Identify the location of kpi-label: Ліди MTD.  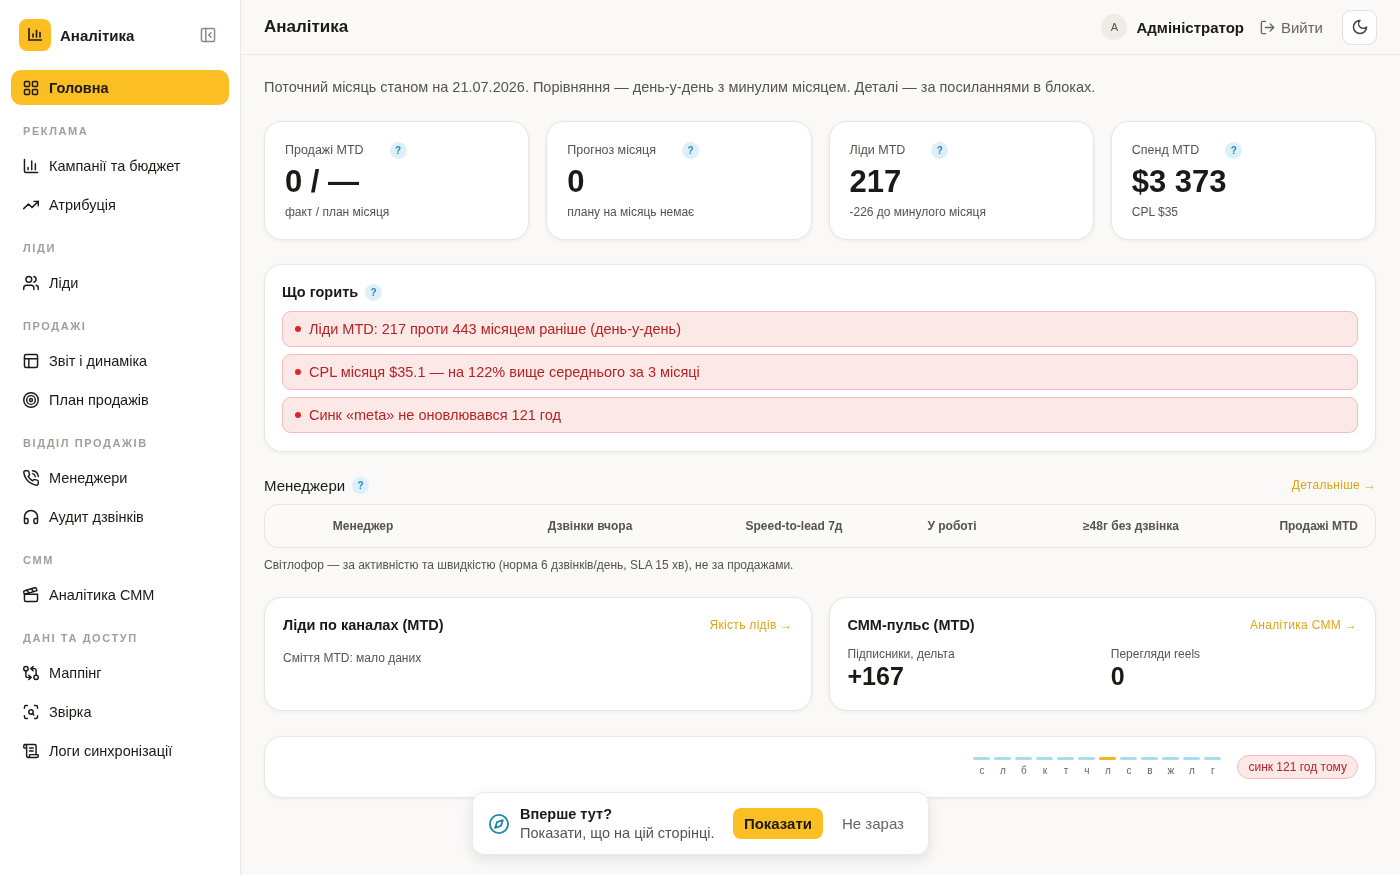
(877, 150).